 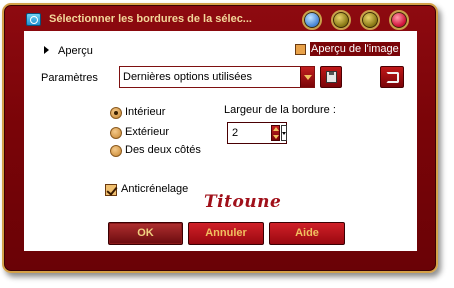 I want to click on help-orb-button, so click(x=312, y=20).